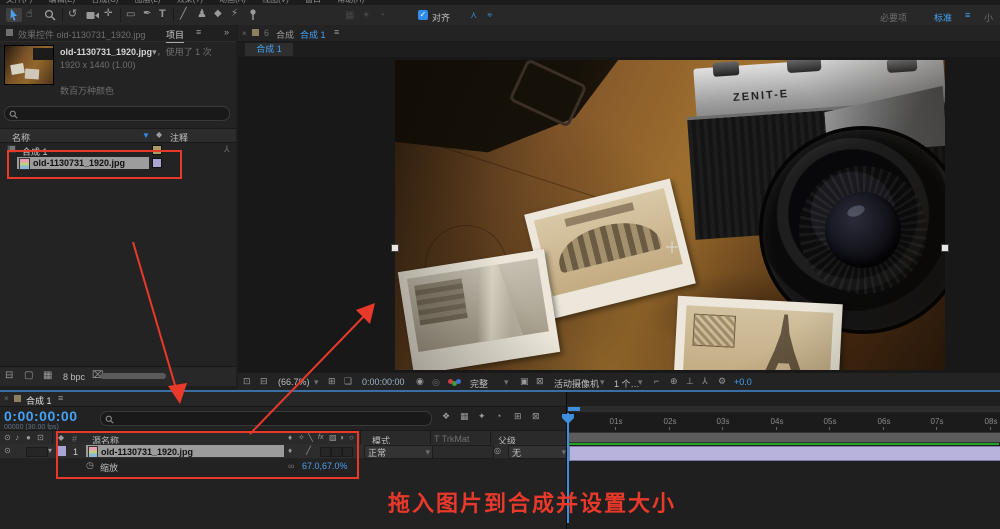  I want to click on timeline-search-input, so click(266, 418).